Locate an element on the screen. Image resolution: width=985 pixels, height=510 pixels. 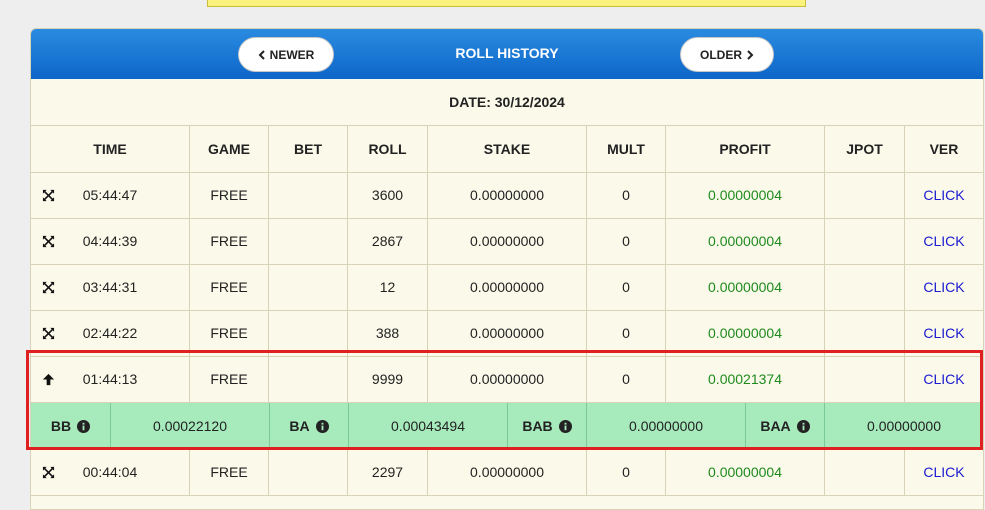
time-value: 05:44:47 is located at coordinates (110, 195).